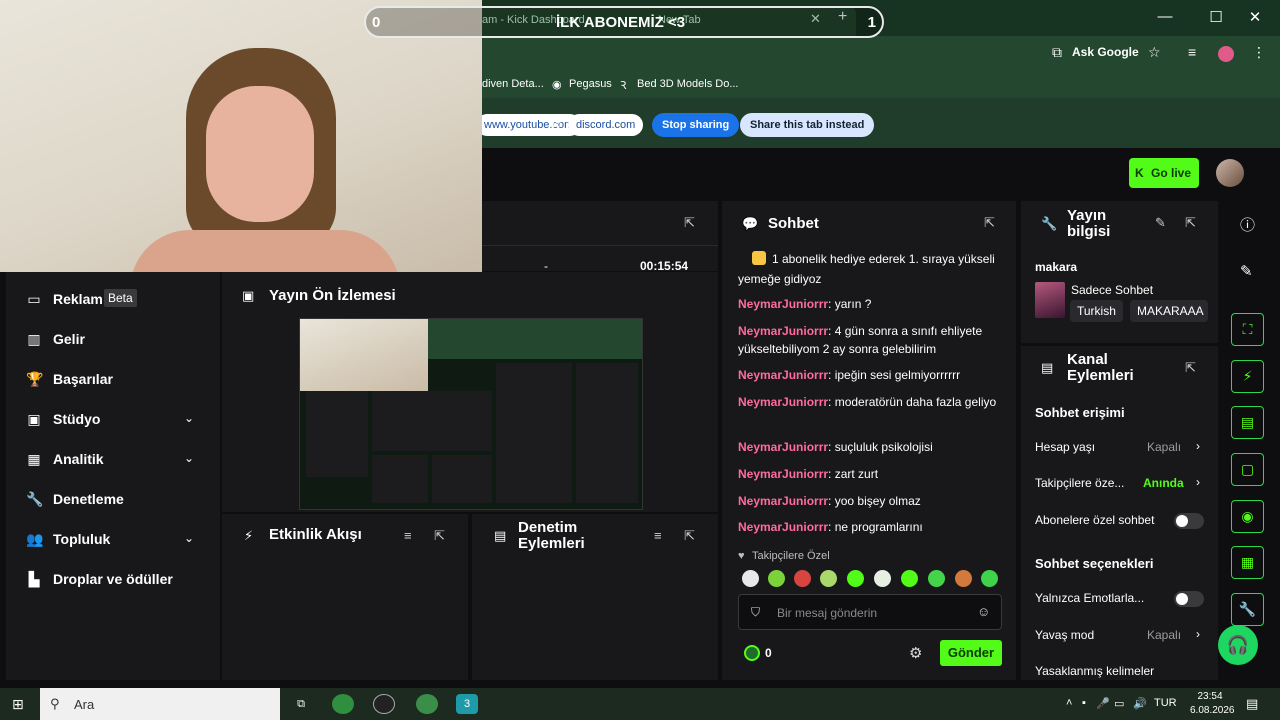 This screenshot has height=720, width=1280. What do you see at coordinates (870, 612) in the screenshot?
I see `chat-message-input: ⛉ Bir mesaj gönderin ☺` at bounding box center [870, 612].